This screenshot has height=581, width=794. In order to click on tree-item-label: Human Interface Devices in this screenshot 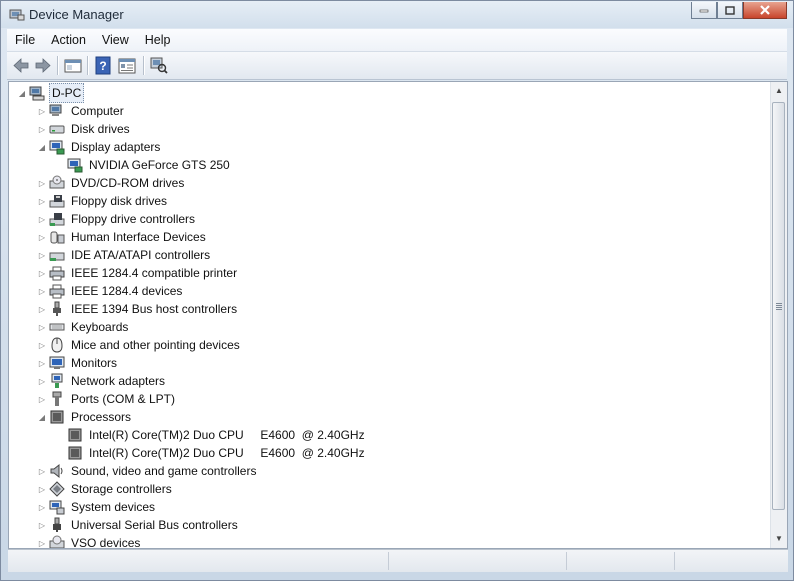, I will do `click(138, 237)`.